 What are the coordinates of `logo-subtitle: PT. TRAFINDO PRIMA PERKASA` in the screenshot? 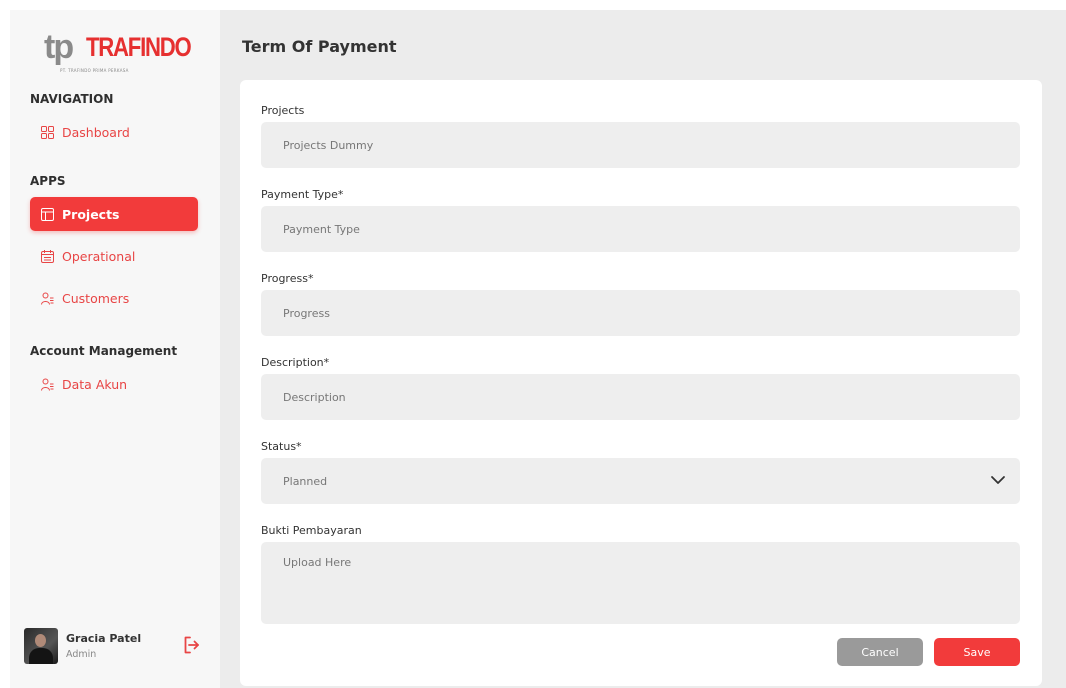 It's located at (94, 70).